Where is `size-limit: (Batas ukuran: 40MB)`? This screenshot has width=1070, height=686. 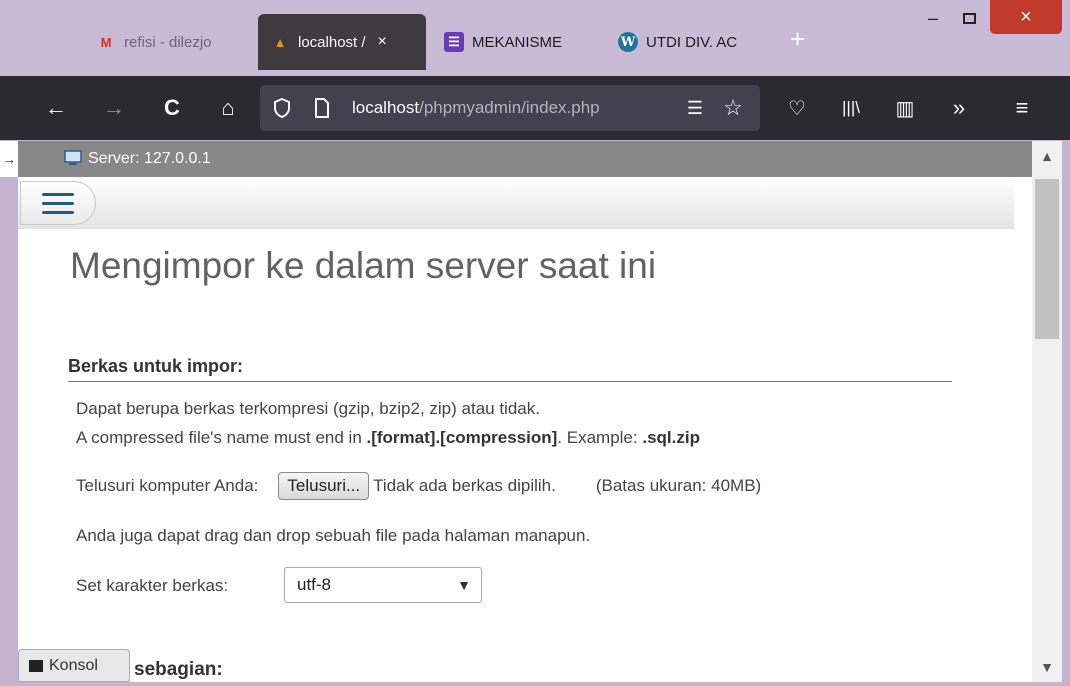 size-limit: (Batas ukuran: 40MB) is located at coordinates (678, 485).